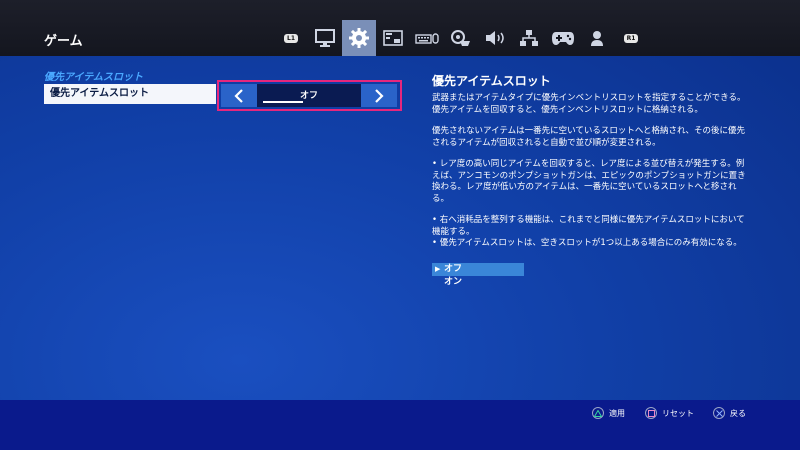  What do you see at coordinates (651, 413) in the screenshot?
I see `square-button-icon` at bounding box center [651, 413].